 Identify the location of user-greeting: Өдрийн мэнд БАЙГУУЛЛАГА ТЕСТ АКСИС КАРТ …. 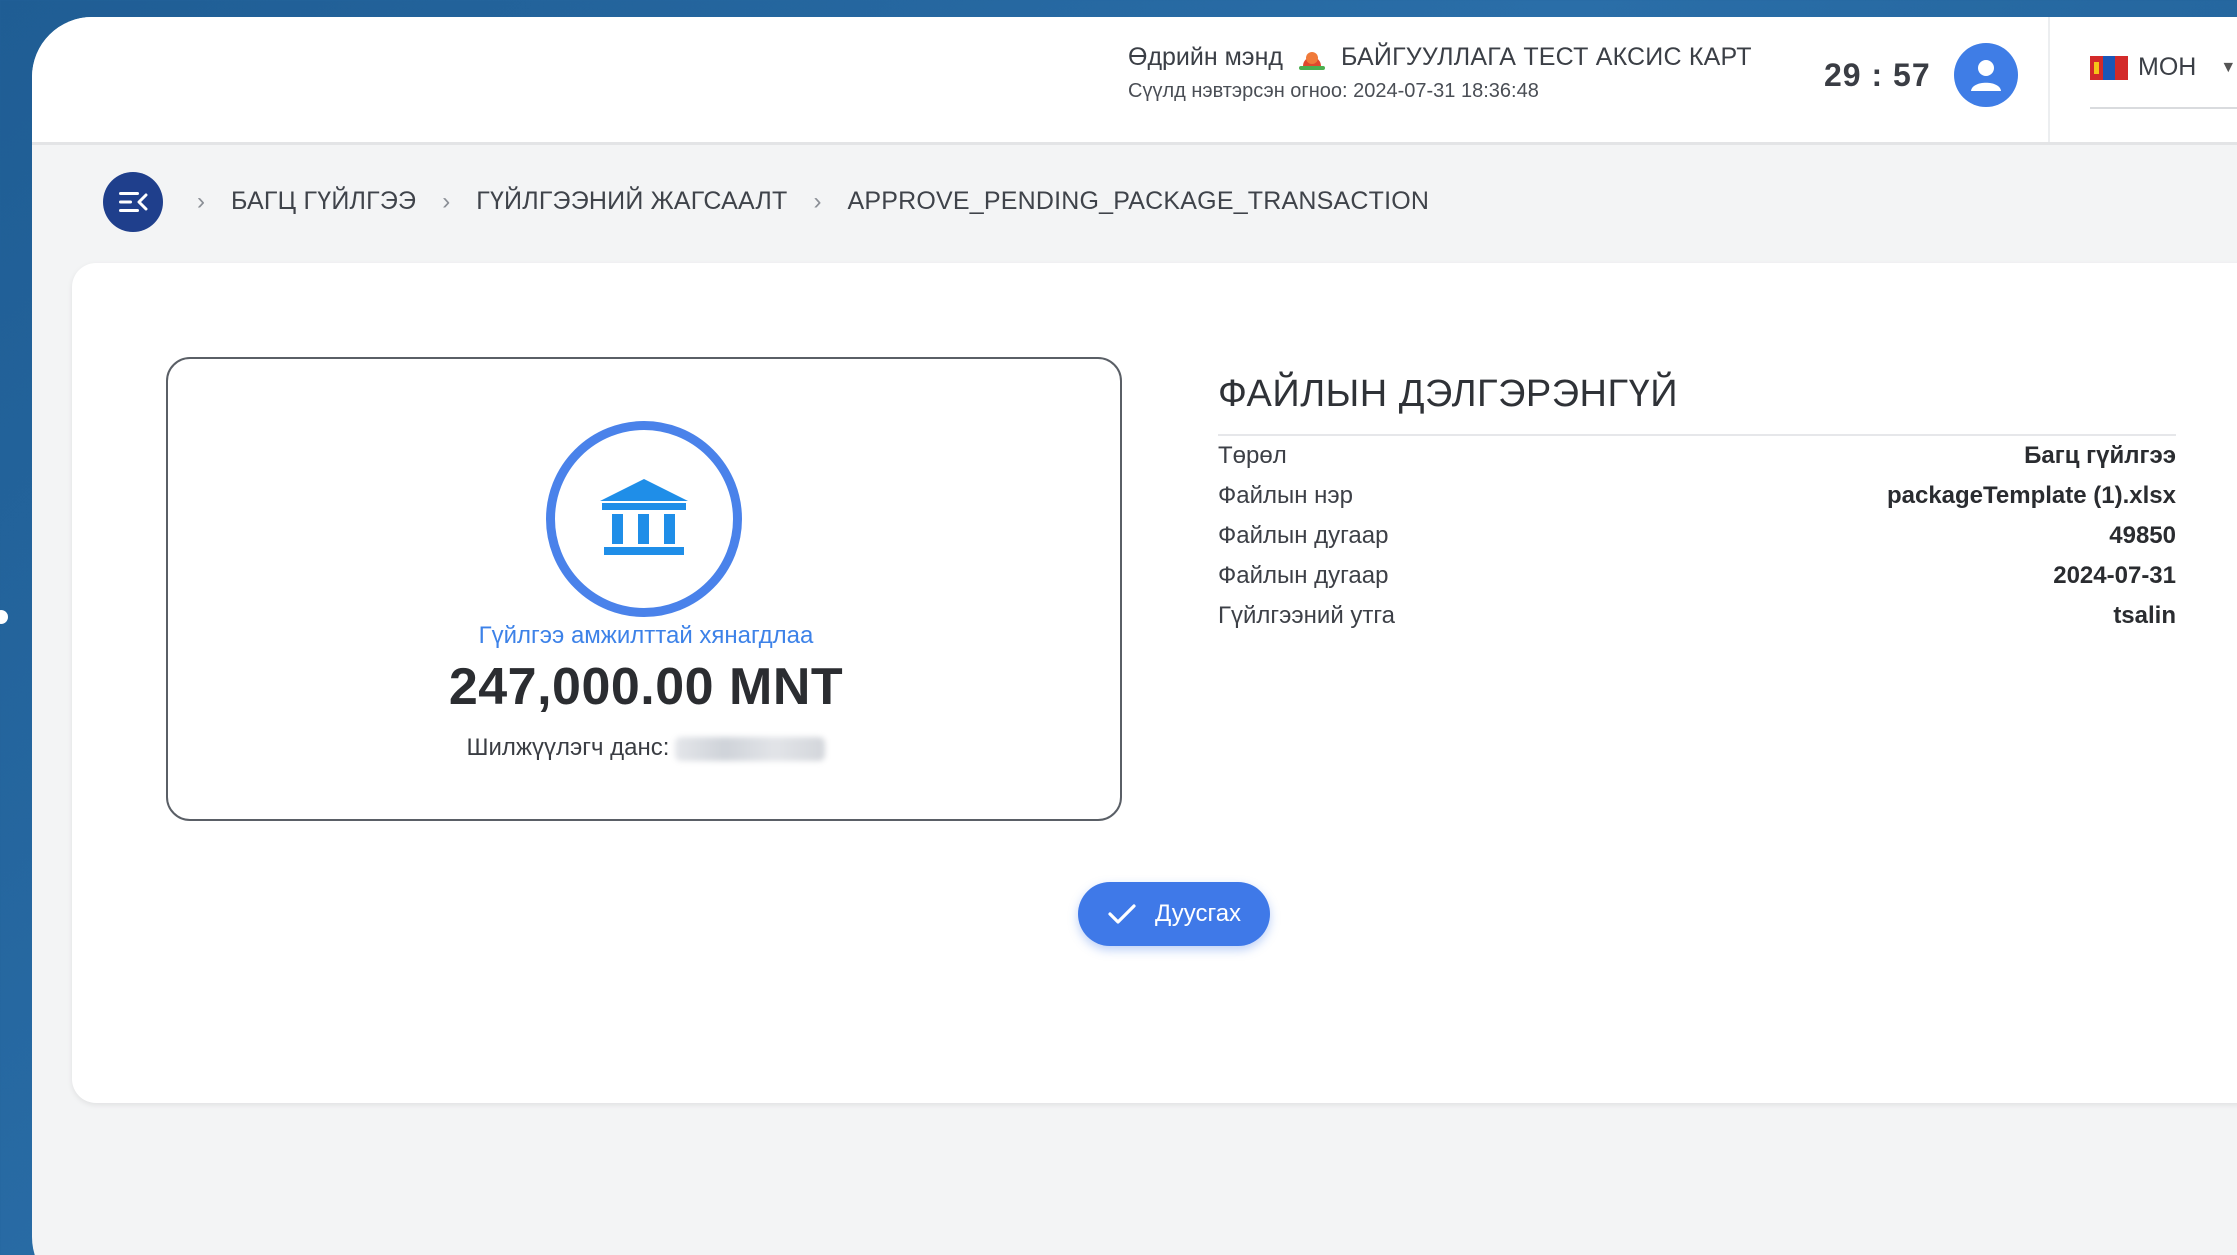
(1440, 73).